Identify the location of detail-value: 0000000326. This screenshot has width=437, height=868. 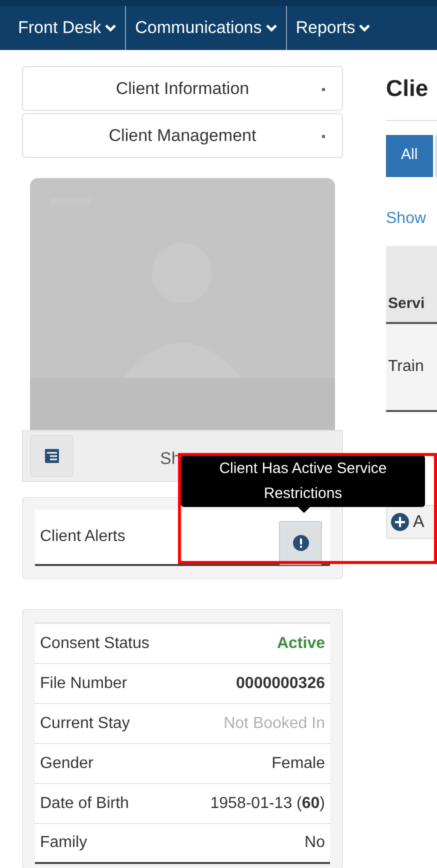
(280, 684).